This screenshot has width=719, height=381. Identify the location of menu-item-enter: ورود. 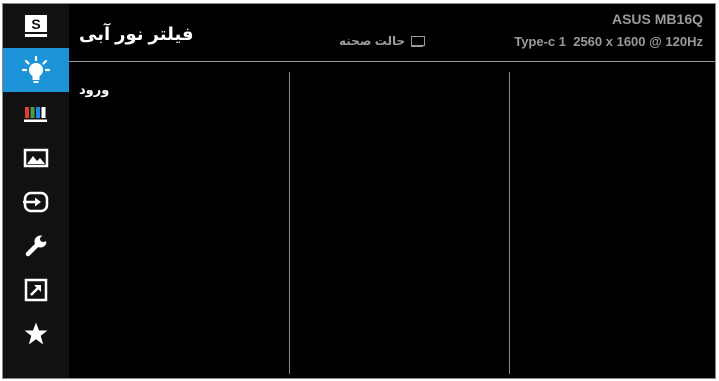
(94, 90).